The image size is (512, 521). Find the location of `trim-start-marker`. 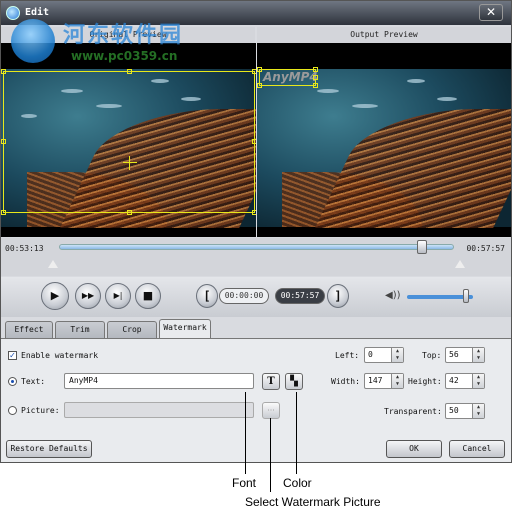

trim-start-marker is located at coordinates (53, 264).